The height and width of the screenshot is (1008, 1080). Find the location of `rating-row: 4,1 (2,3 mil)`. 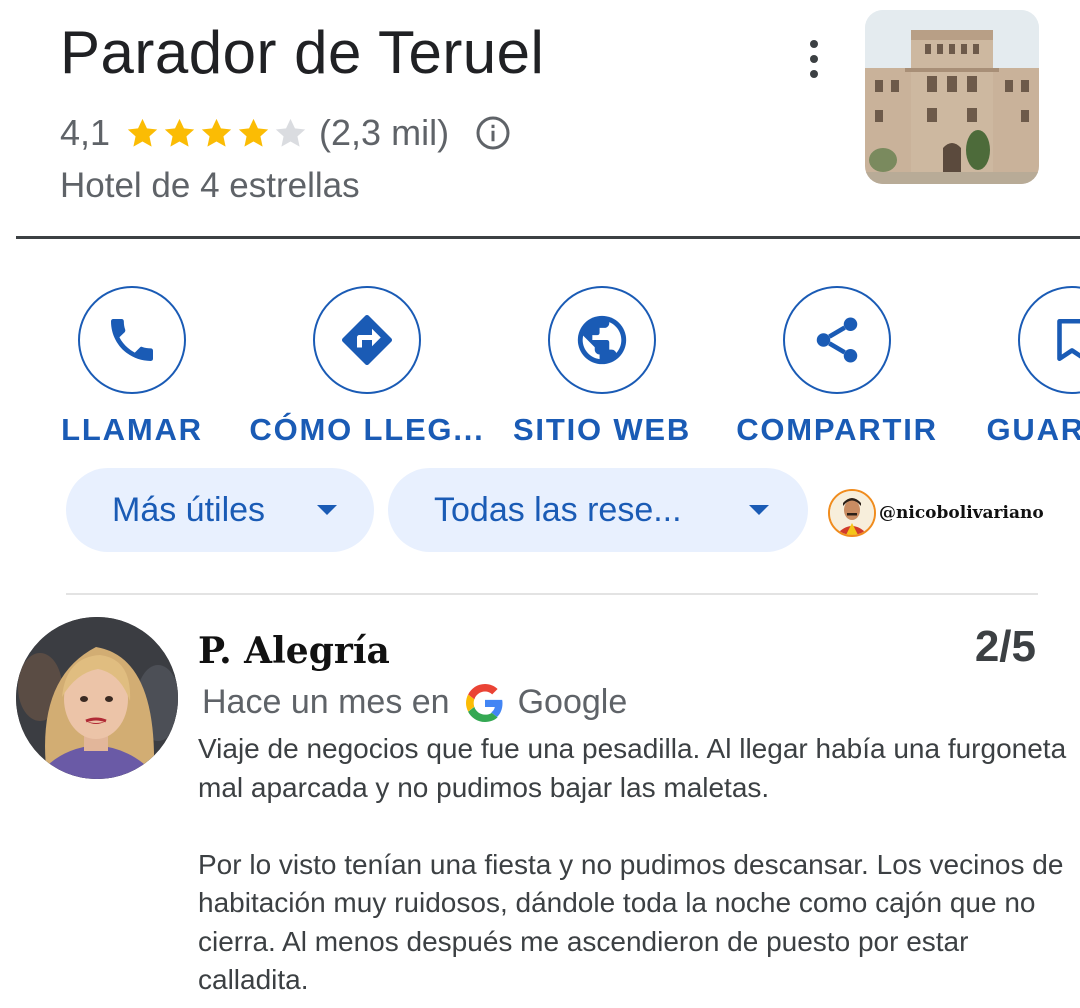

rating-row: 4,1 (2,3 mil) is located at coordinates (285, 133).